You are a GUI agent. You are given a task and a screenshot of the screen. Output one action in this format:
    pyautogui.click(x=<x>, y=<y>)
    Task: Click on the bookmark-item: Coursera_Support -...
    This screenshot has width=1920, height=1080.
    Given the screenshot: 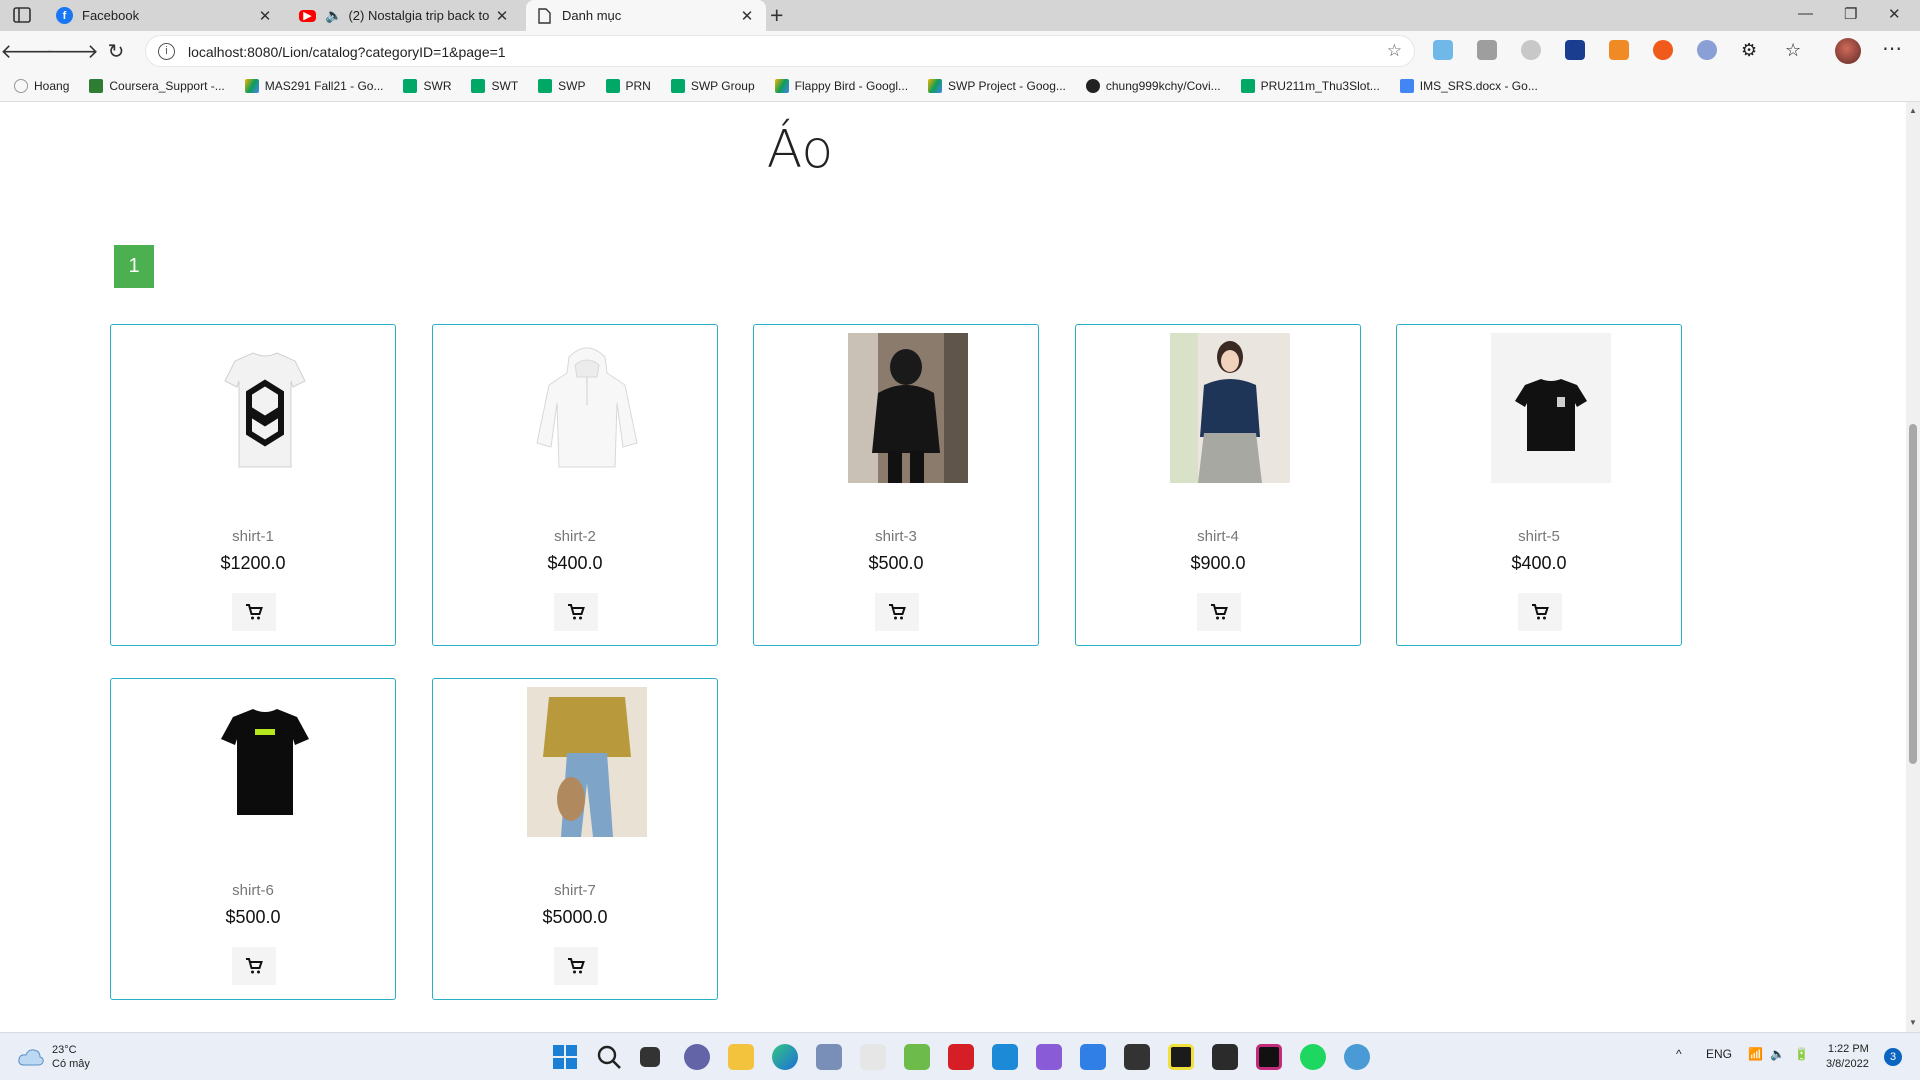 What is the action you would take?
    pyautogui.click(x=157, y=86)
    